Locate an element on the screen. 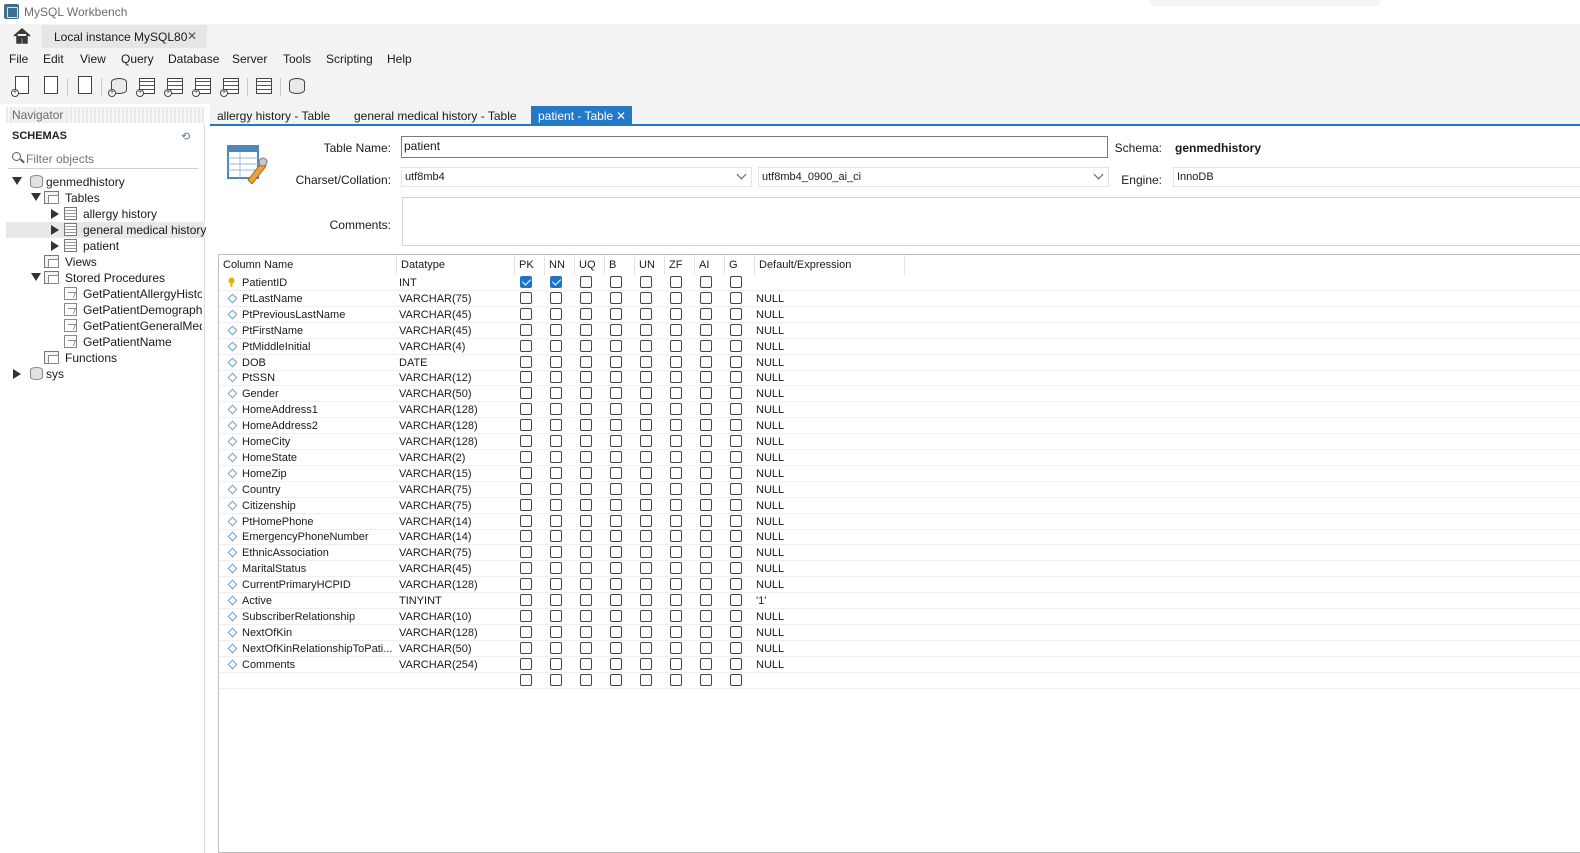 This screenshot has width=1580, height=853. col-header-name: Column Name is located at coordinates (308, 265).